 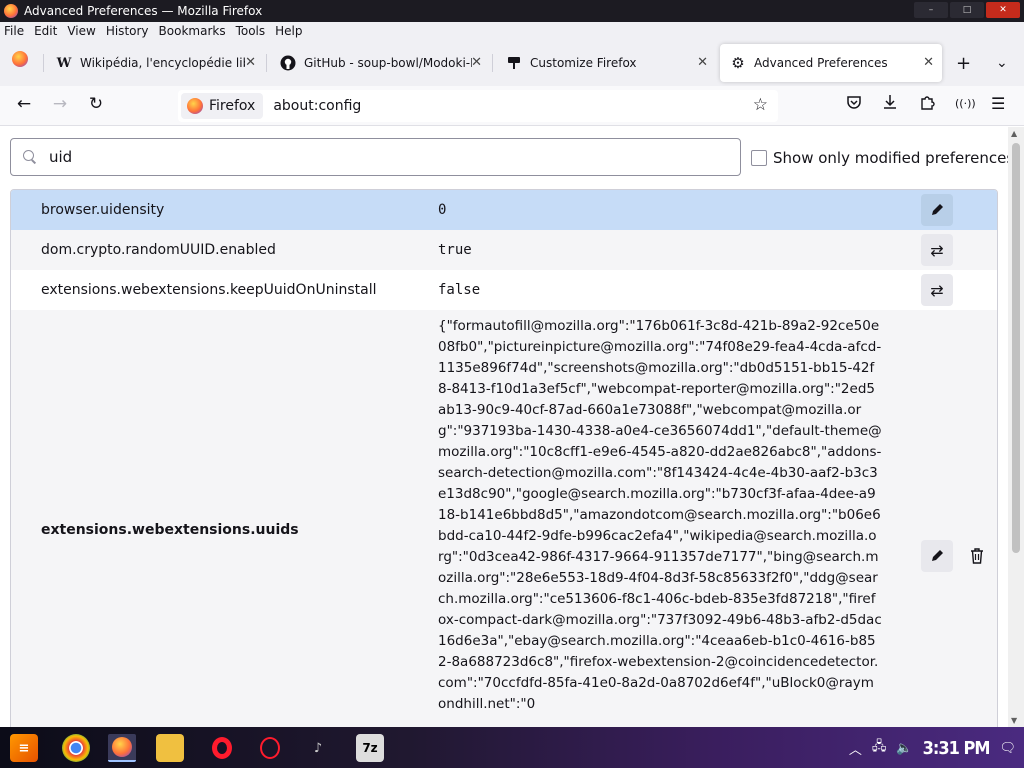 I want to click on menu-help: Help, so click(x=288, y=31).